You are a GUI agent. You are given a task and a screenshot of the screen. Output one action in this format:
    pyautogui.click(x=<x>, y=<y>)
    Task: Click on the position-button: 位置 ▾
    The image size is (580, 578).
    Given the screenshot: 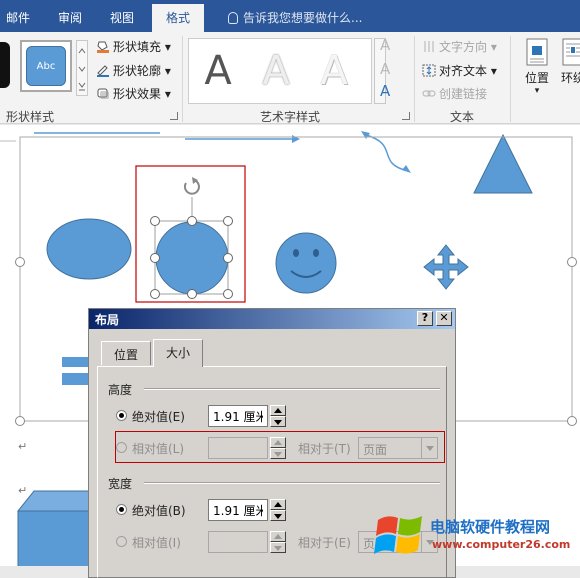 What is the action you would take?
    pyautogui.click(x=537, y=67)
    